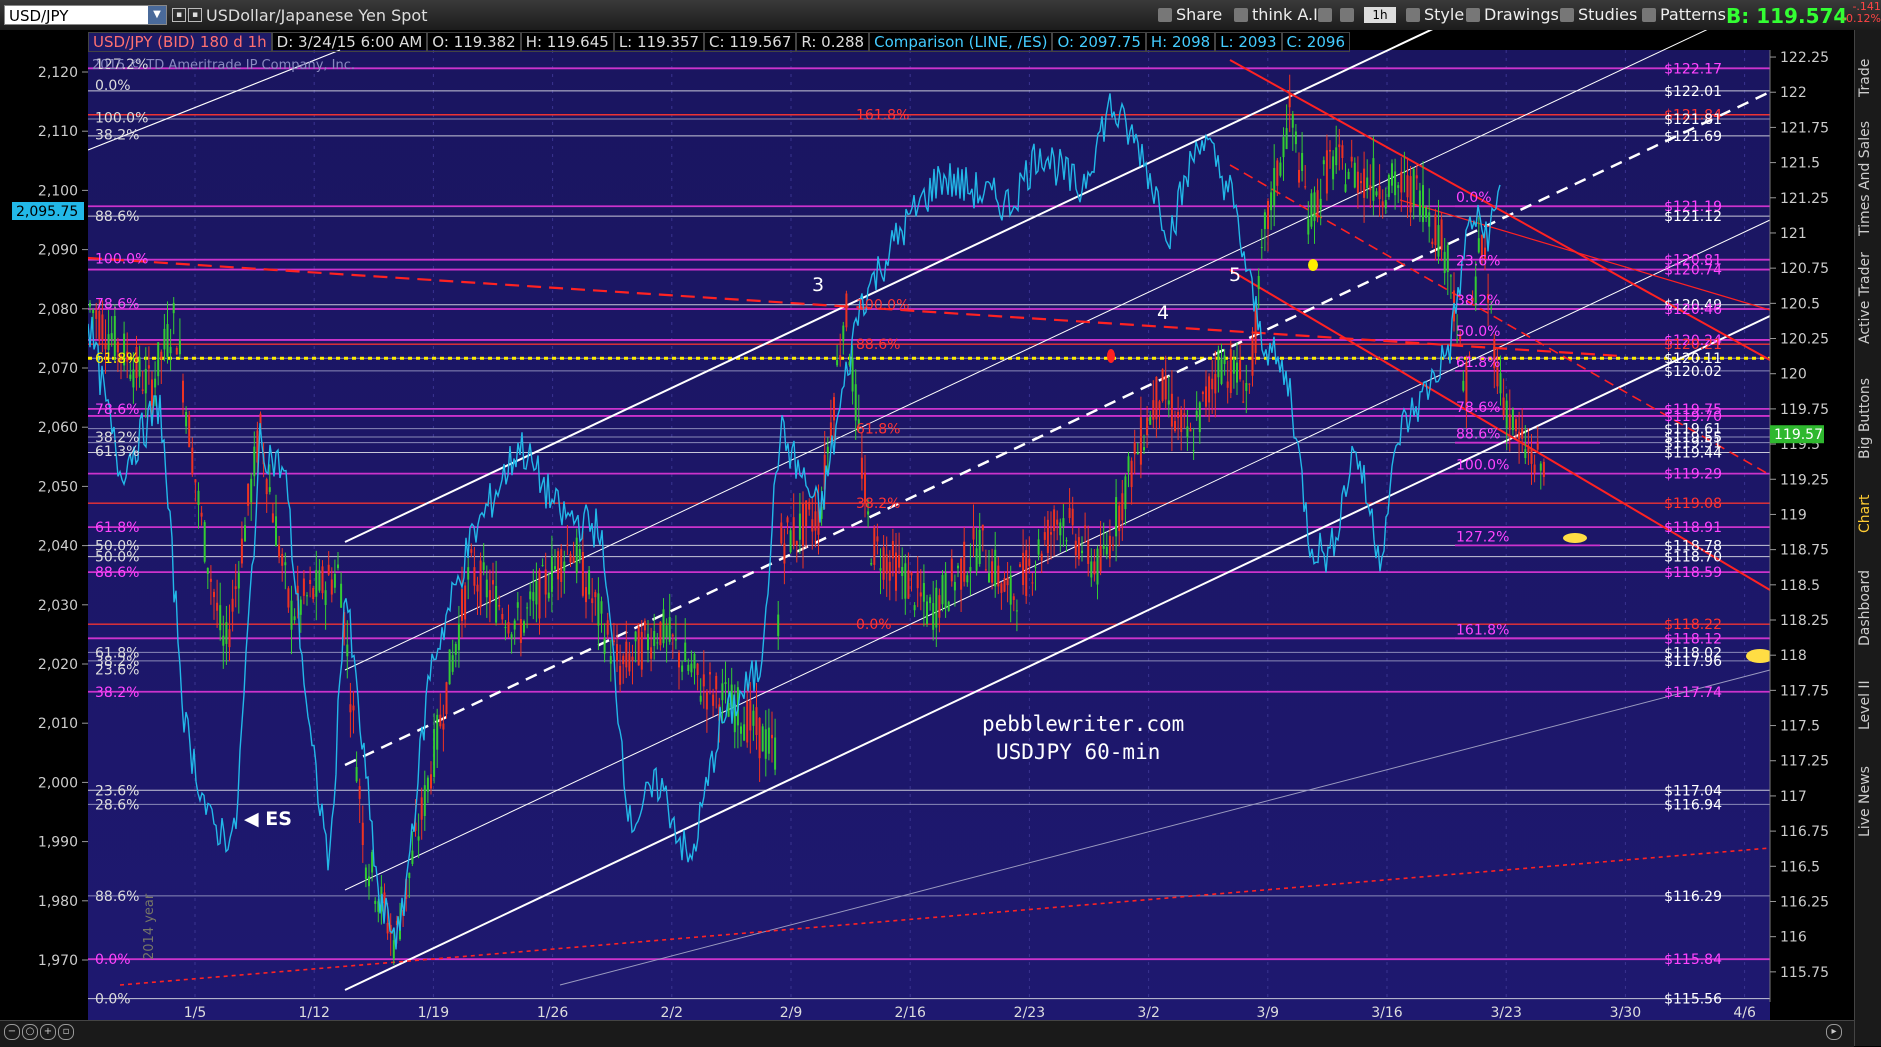 Image resolution: width=1881 pixels, height=1047 pixels. Describe the element at coordinates (66, 1032) in the screenshot. I see `zoom-box-icon: ▫` at that location.